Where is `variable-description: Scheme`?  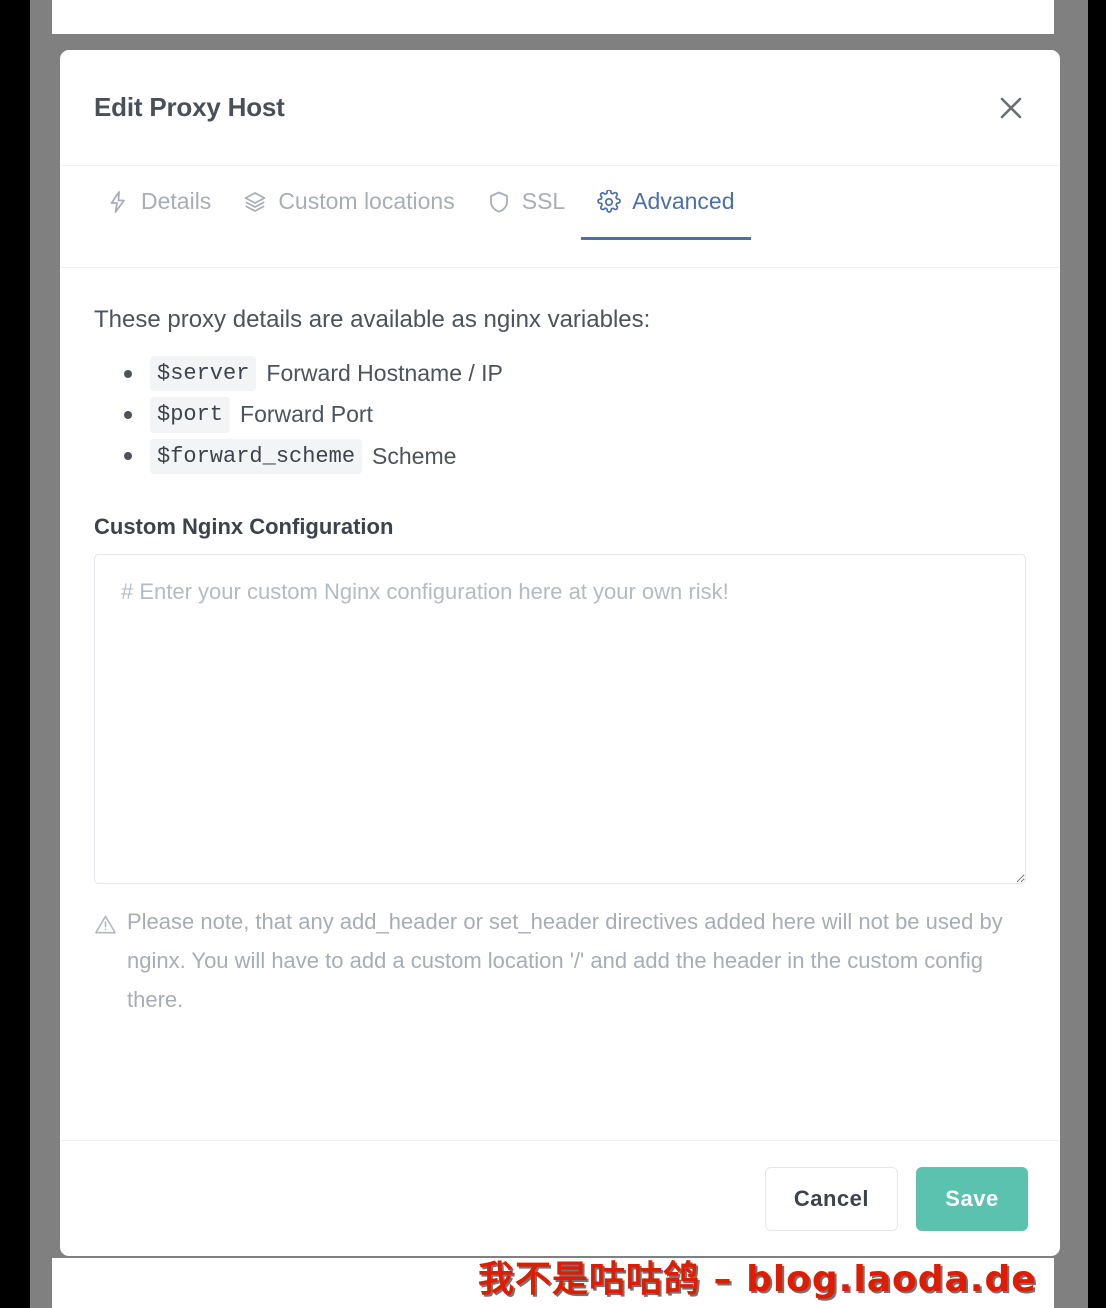 variable-description: Scheme is located at coordinates (414, 455).